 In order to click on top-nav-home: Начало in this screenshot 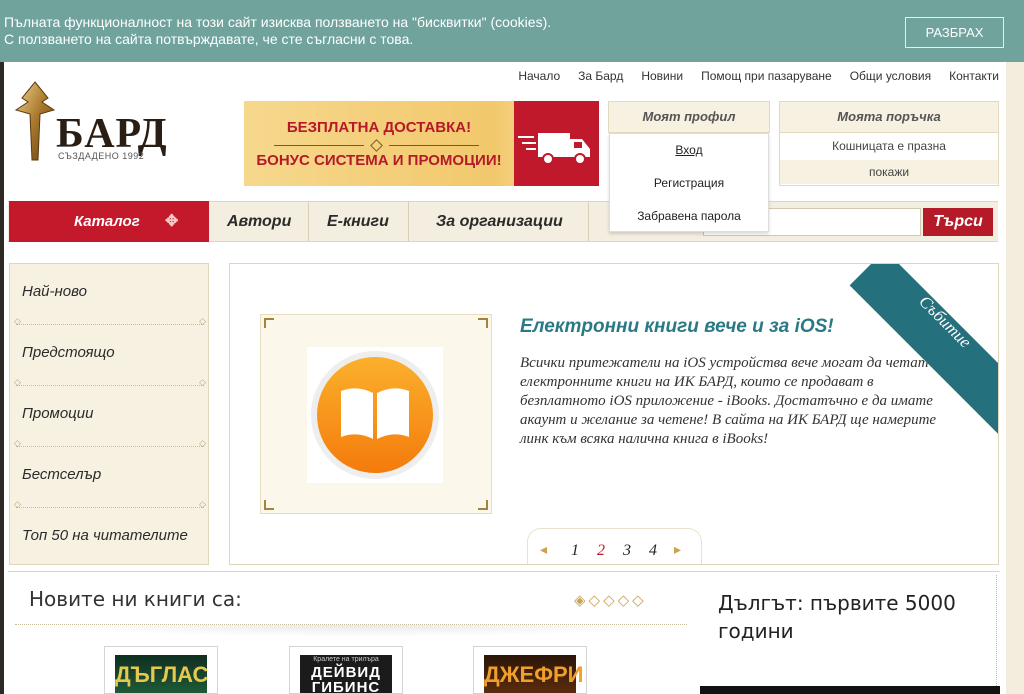, I will do `click(539, 76)`.